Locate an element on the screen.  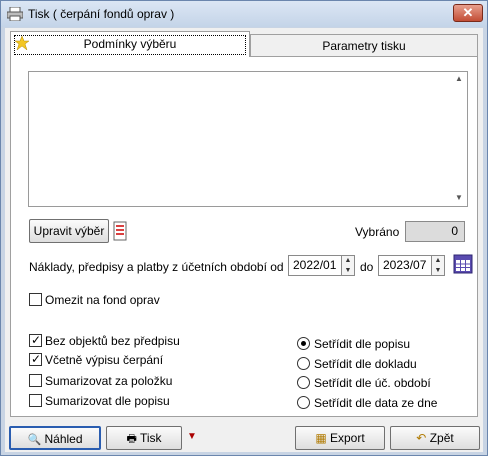
scroll-down-icon: ▼ is located at coordinates (459, 197).